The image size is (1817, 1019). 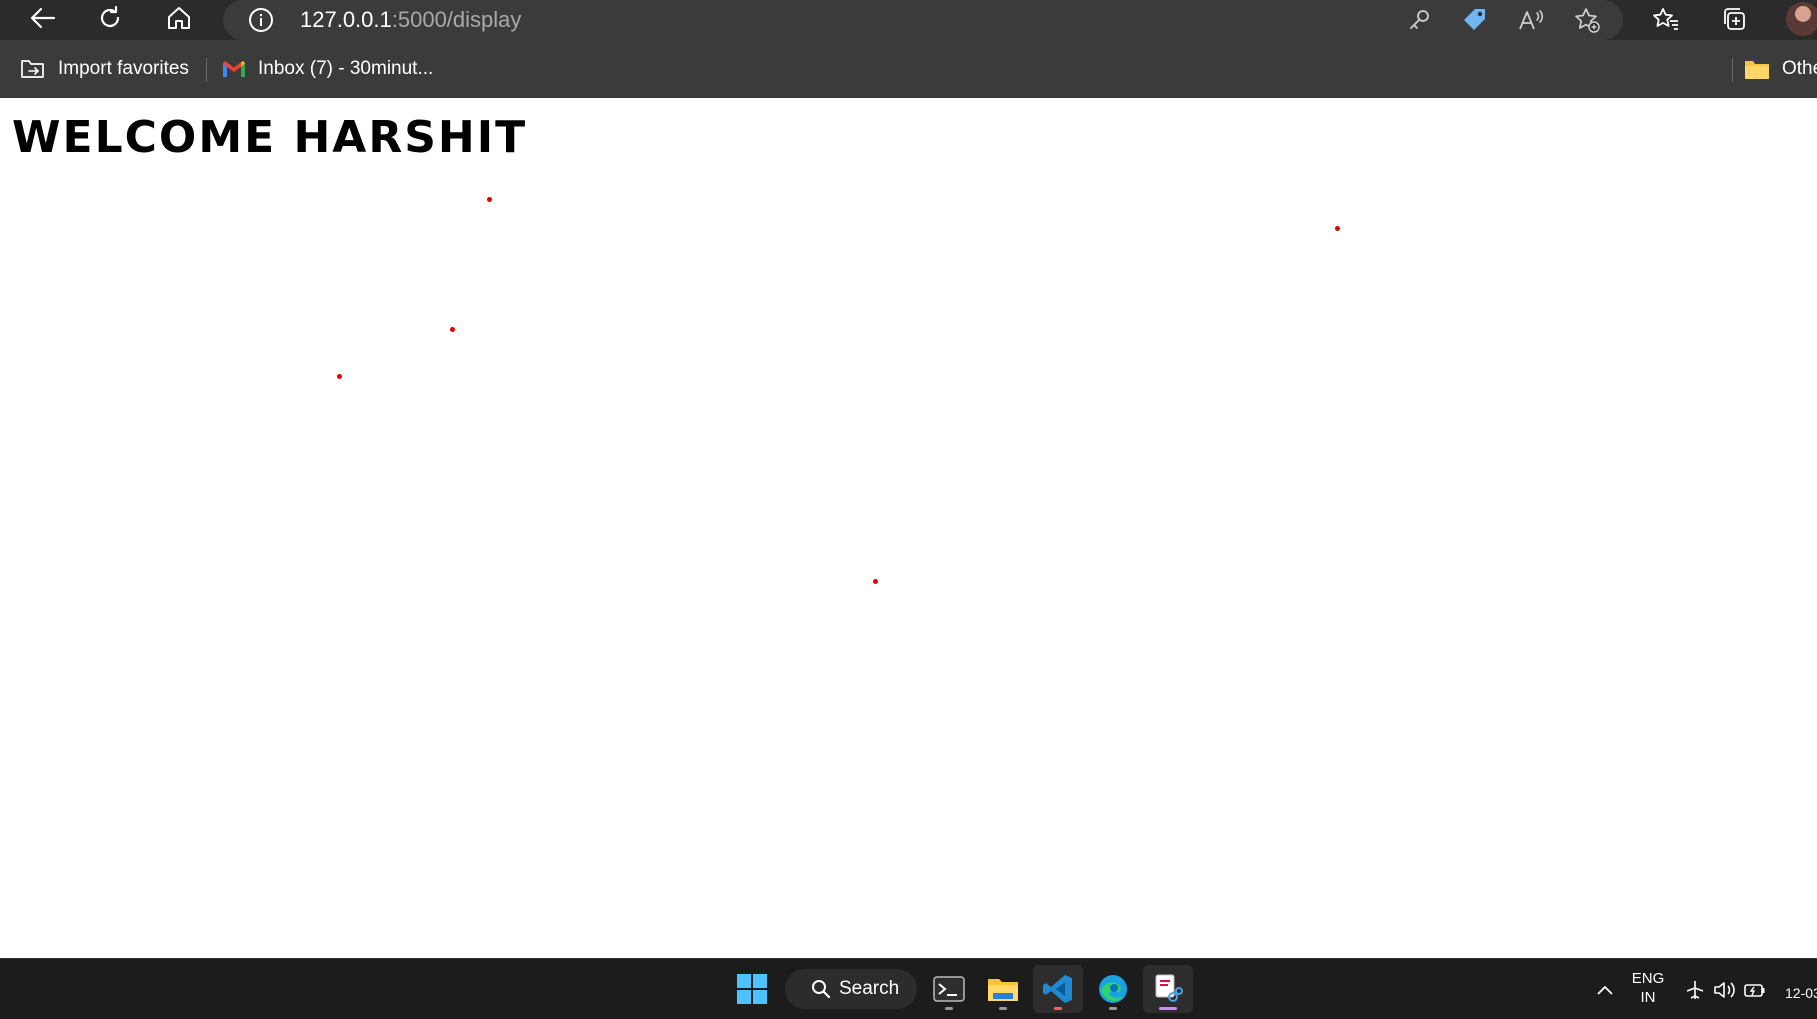 I want to click on other-favorites-label: Othe, so click(x=1799, y=68).